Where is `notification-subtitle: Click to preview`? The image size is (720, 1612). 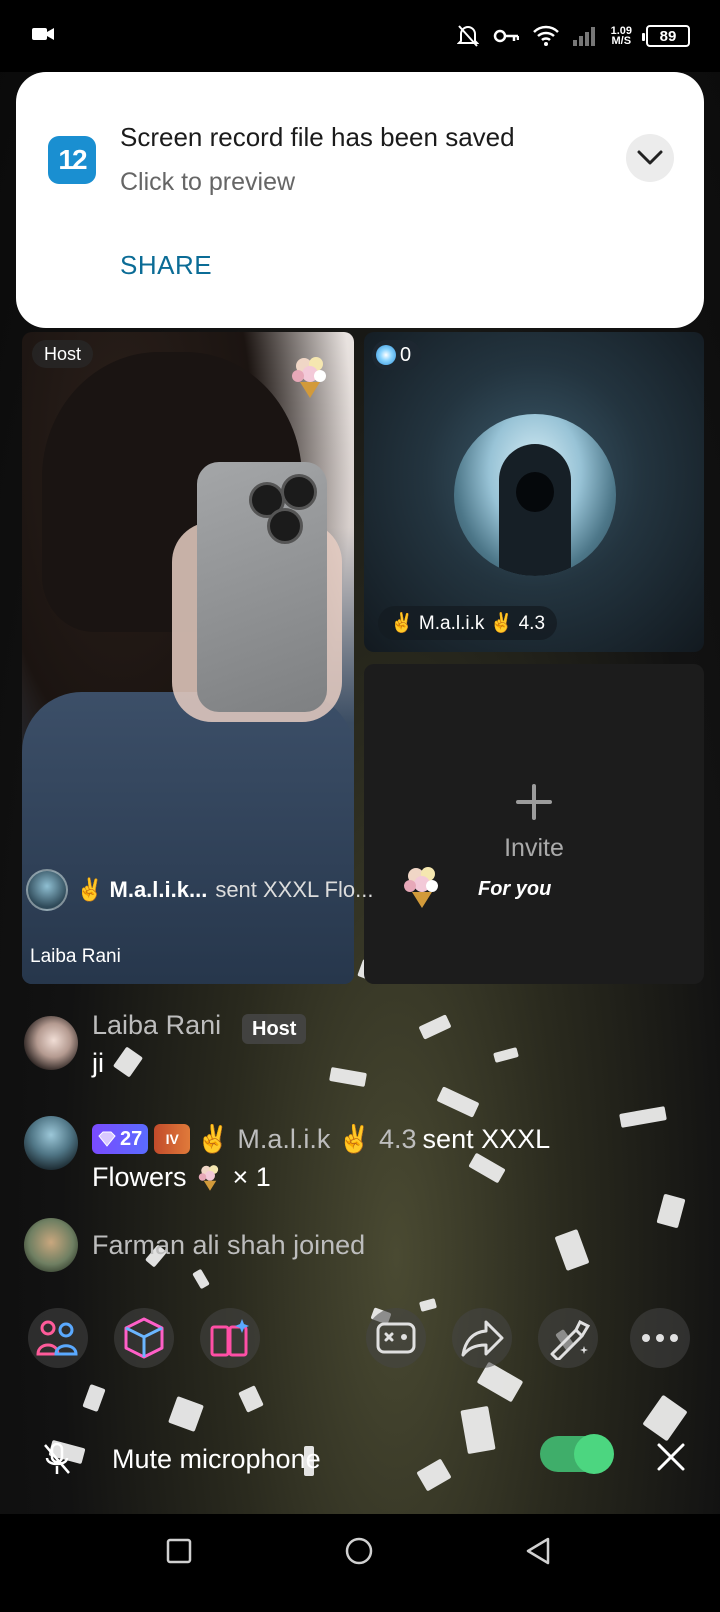
notification-subtitle: Click to preview is located at coordinates (207, 182).